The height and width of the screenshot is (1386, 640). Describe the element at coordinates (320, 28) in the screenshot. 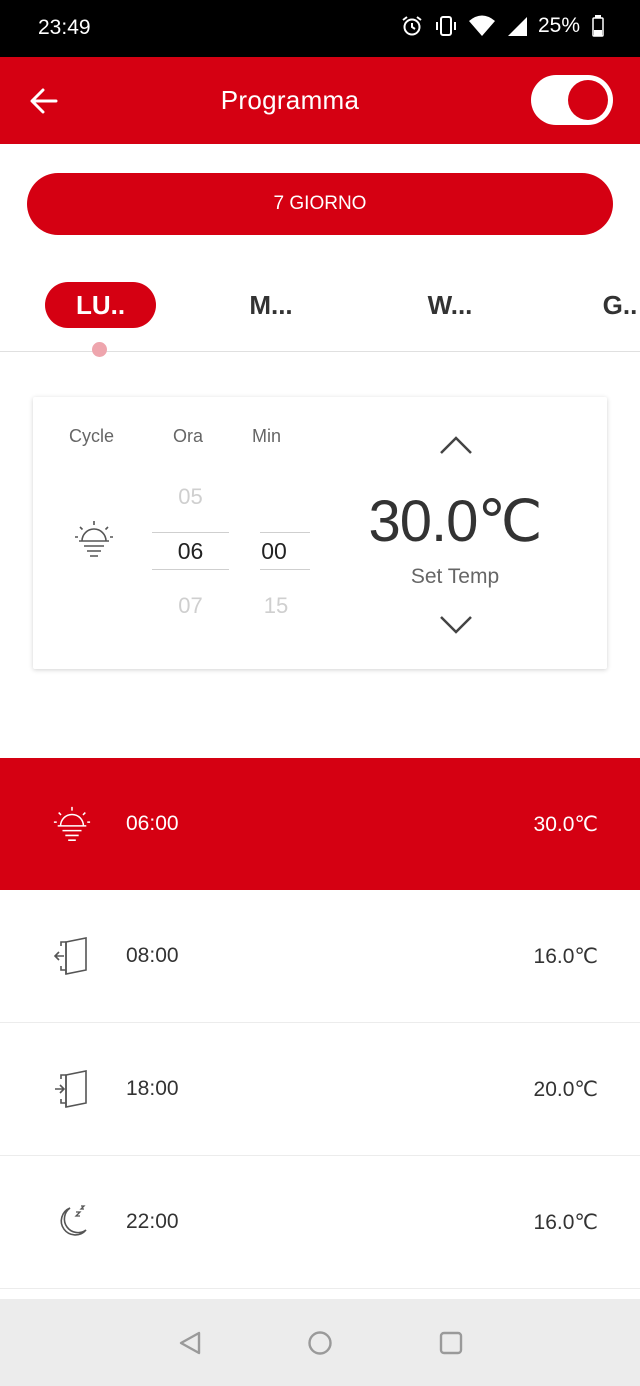

I see `status-bar: 23:49 25%` at that location.